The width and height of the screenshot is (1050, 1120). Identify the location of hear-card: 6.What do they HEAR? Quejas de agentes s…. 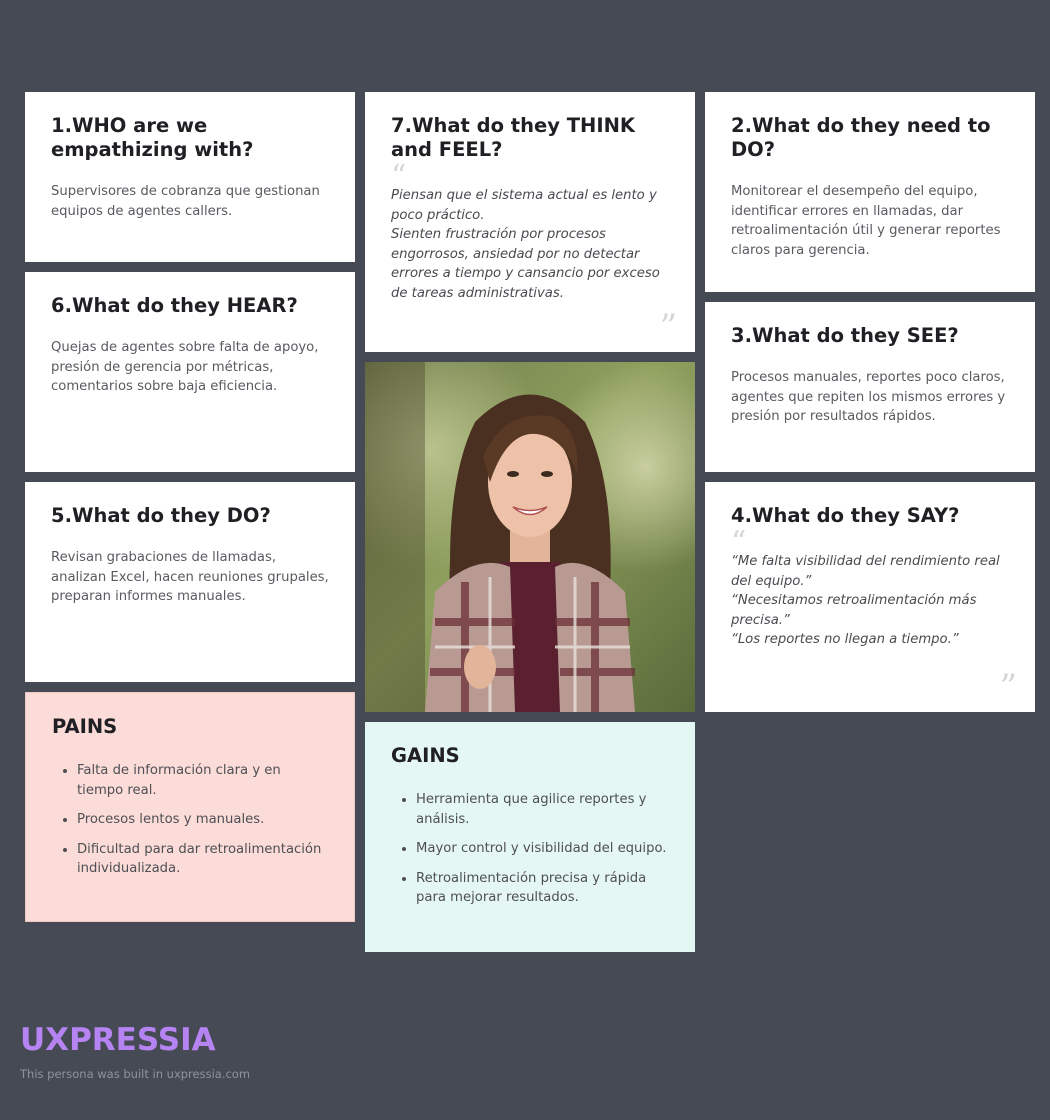
(190, 372).